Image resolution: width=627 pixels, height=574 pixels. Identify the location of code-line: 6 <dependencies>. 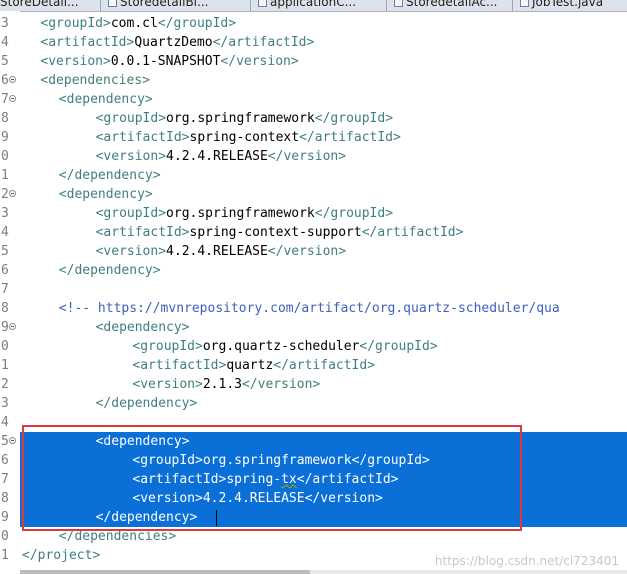
(313, 80).